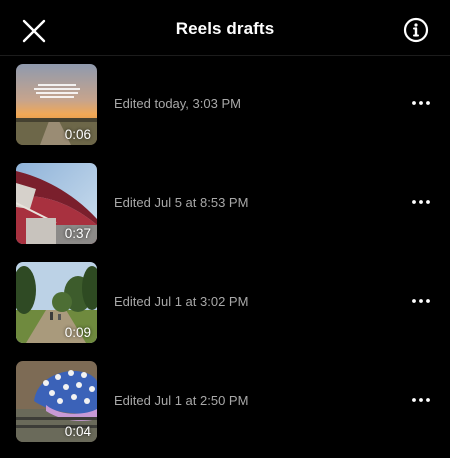 The height and width of the screenshot is (458, 450). Describe the element at coordinates (416, 30) in the screenshot. I see `info-icon` at that location.